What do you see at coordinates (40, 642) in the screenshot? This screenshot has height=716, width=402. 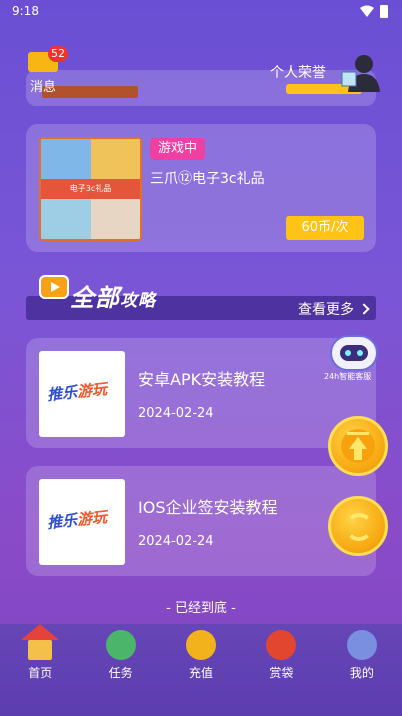 I see `home-icon` at bounding box center [40, 642].